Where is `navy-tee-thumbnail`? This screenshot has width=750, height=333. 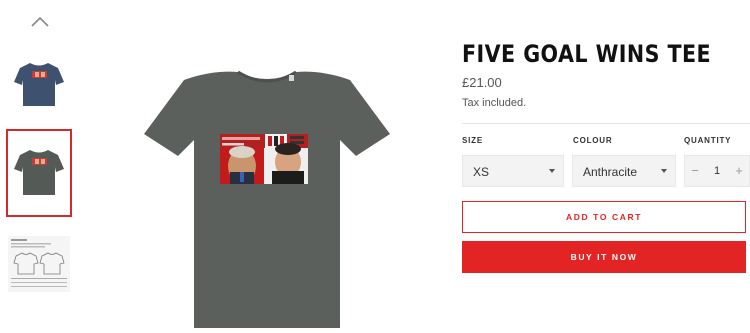 navy-tee-thumbnail is located at coordinates (39, 90).